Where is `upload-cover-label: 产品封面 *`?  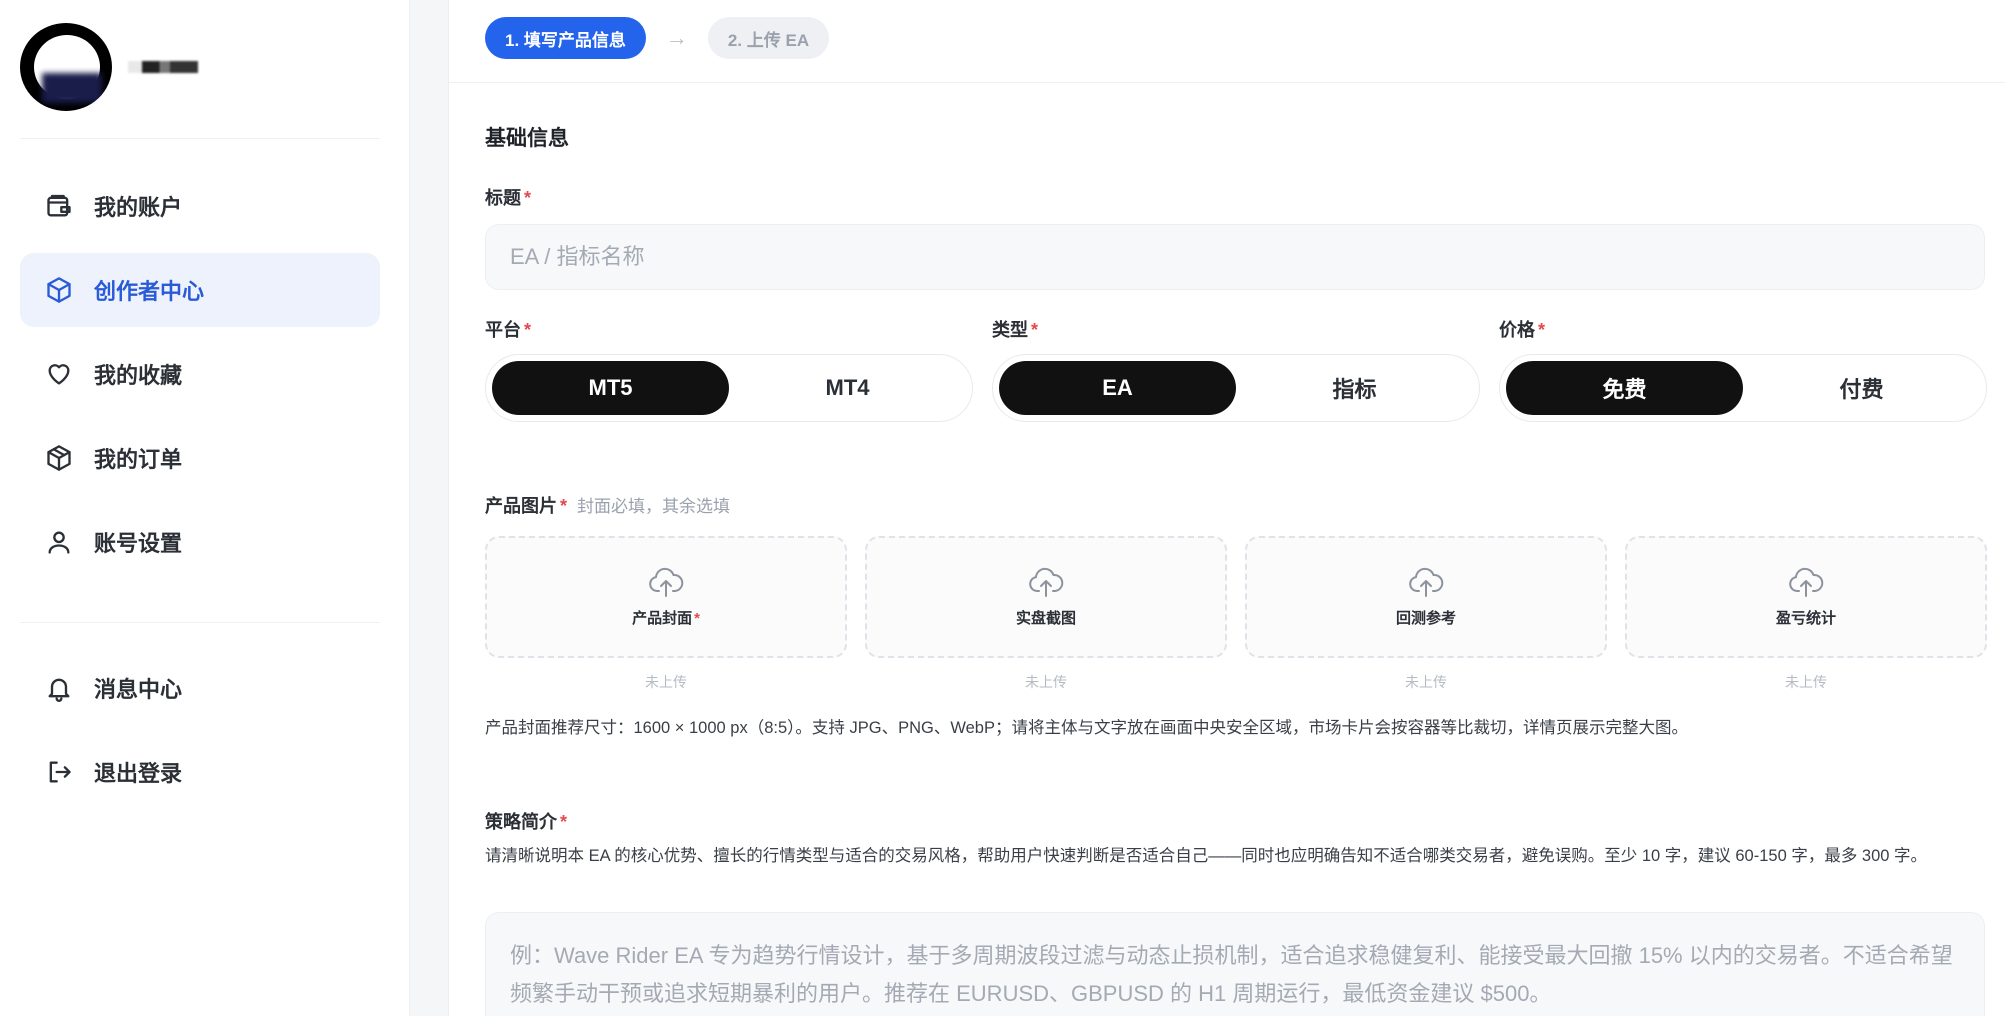 upload-cover-label: 产品封面 * is located at coordinates (666, 617).